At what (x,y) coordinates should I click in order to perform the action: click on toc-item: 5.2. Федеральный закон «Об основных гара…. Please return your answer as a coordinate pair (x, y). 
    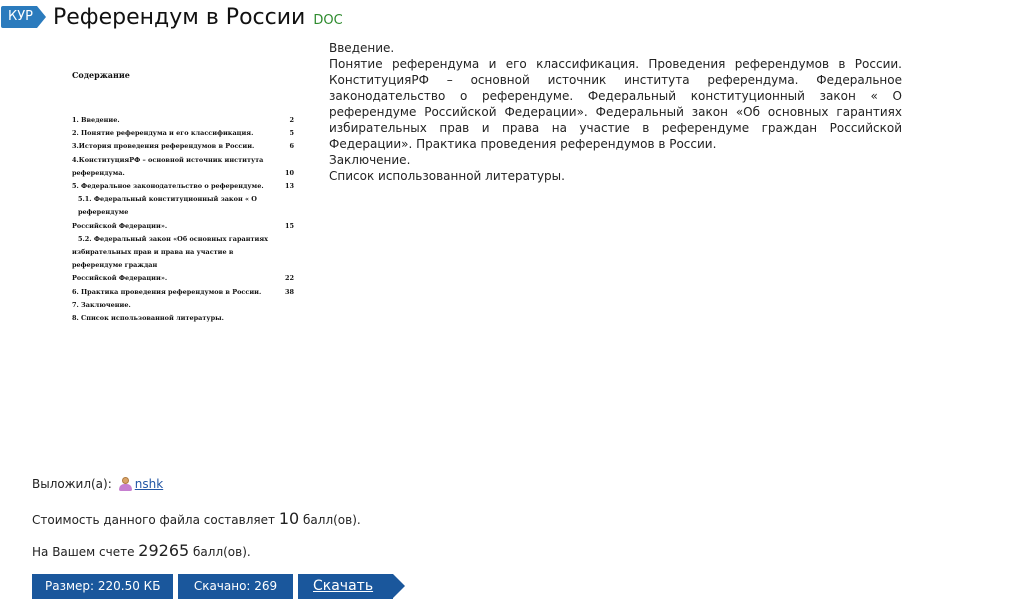
    Looking at the image, I should click on (173, 238).